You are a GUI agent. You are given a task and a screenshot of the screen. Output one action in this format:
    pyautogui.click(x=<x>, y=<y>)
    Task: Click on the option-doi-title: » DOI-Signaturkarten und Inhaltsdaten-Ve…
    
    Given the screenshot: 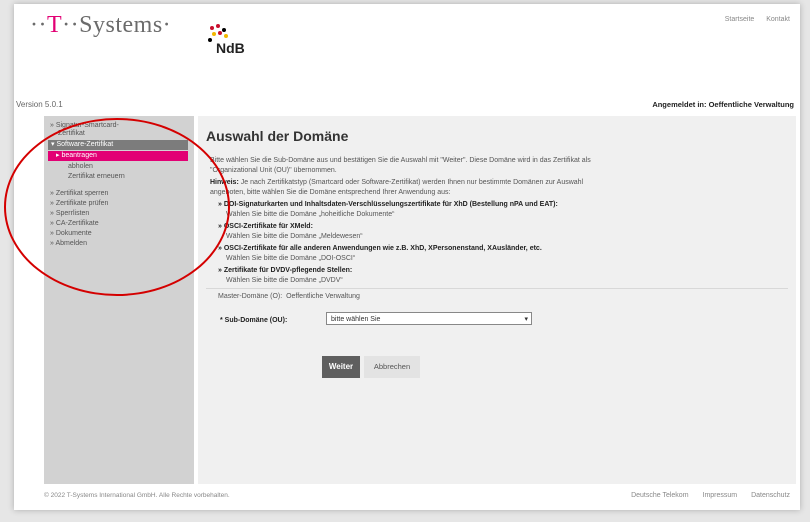 What is the action you would take?
    pyautogui.click(x=388, y=204)
    